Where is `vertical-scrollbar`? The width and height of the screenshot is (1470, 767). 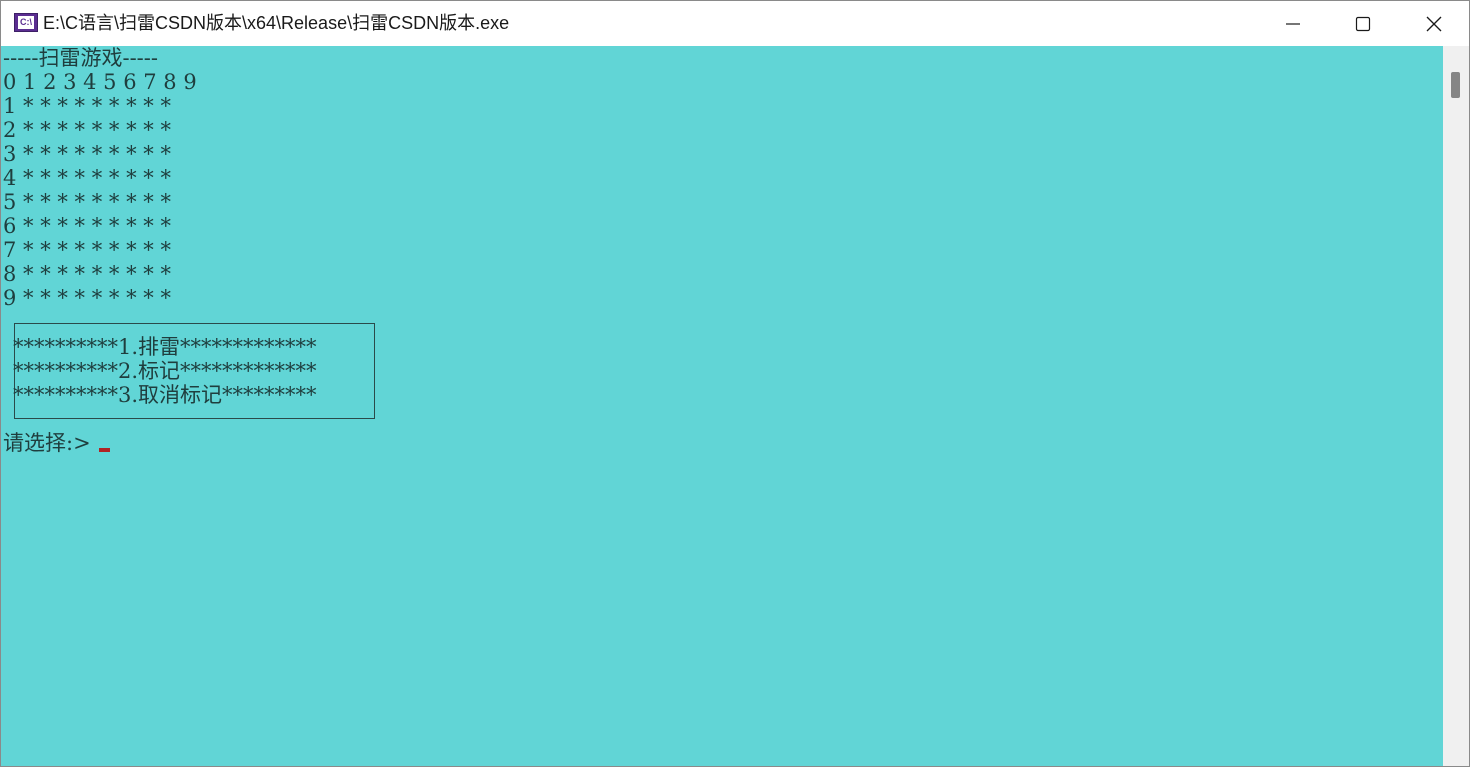 vertical-scrollbar is located at coordinates (1456, 406).